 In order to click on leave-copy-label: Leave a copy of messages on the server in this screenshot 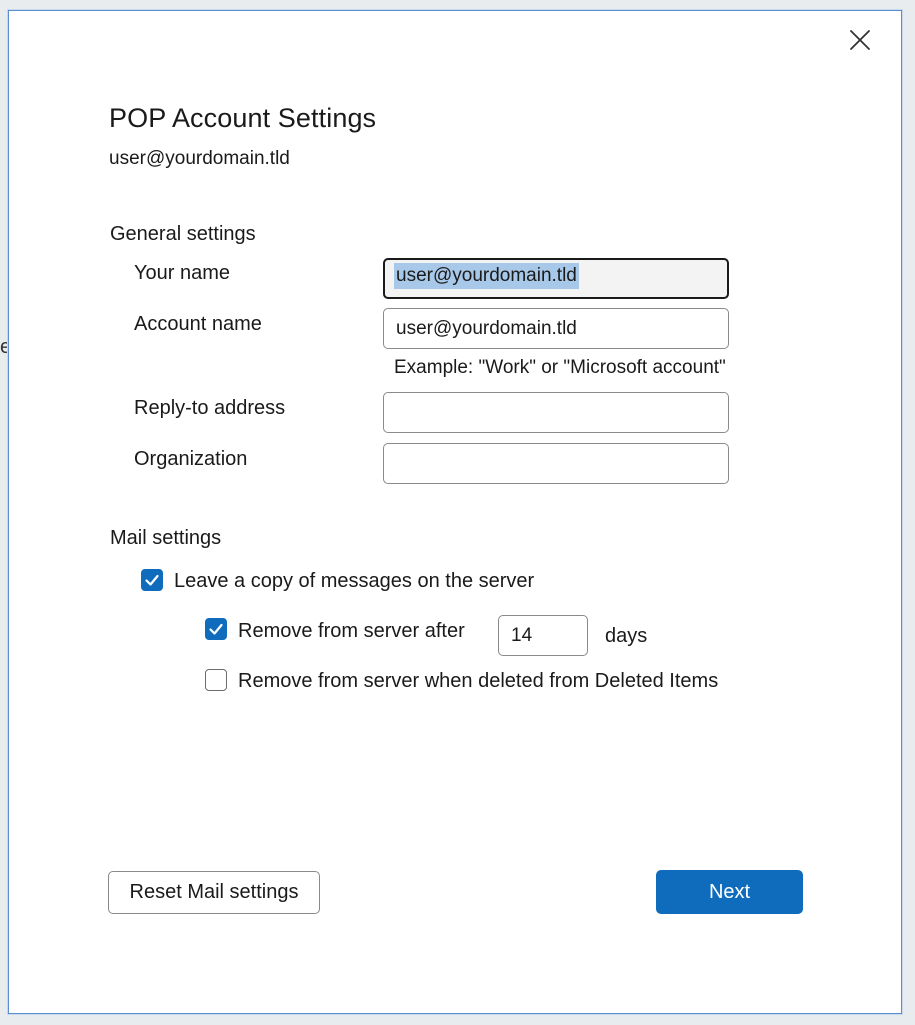, I will do `click(354, 581)`.